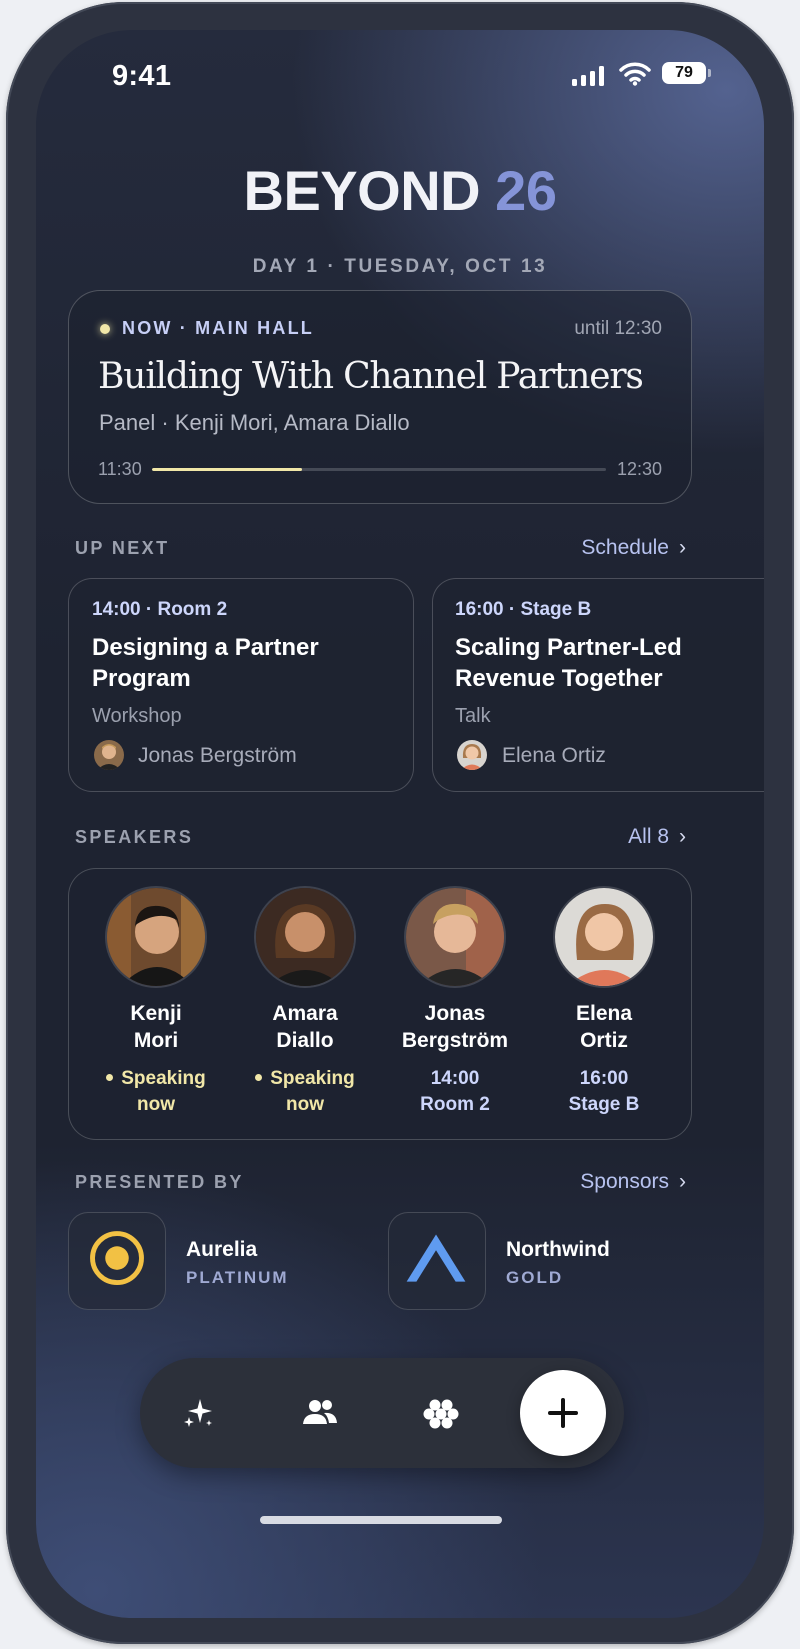  What do you see at coordinates (604, 1092) in the screenshot?
I see `speaker-status: 16:00 Stage B` at bounding box center [604, 1092].